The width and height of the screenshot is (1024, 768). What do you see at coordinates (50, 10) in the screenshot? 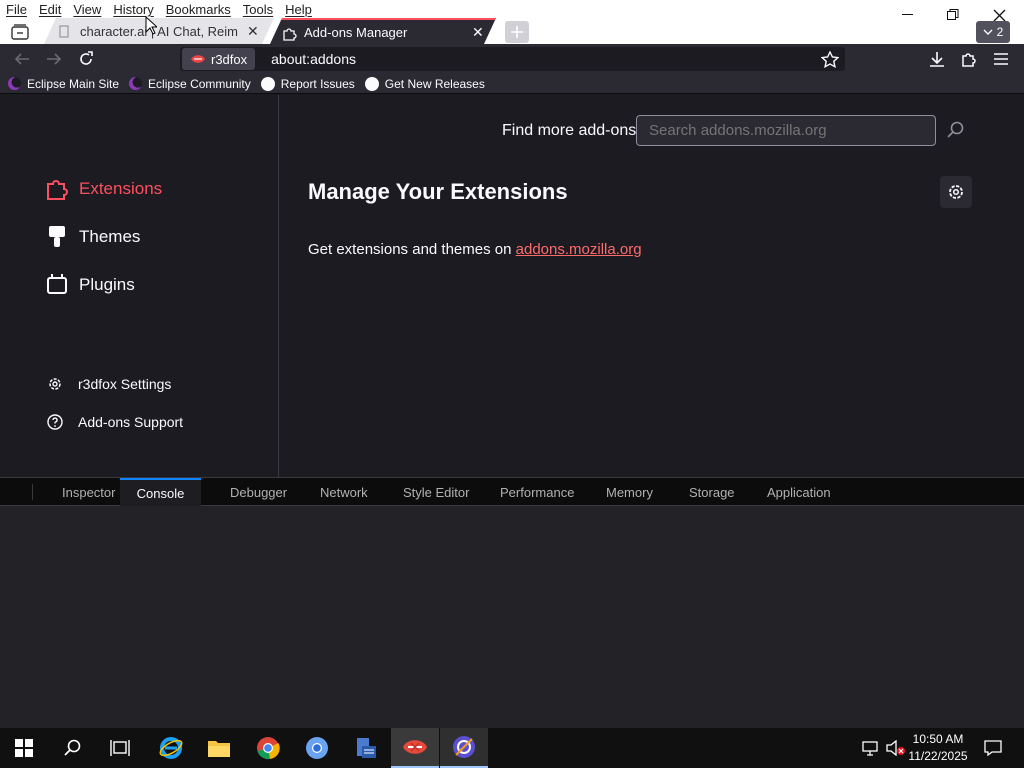
I see `menu-edit: Edit` at bounding box center [50, 10].